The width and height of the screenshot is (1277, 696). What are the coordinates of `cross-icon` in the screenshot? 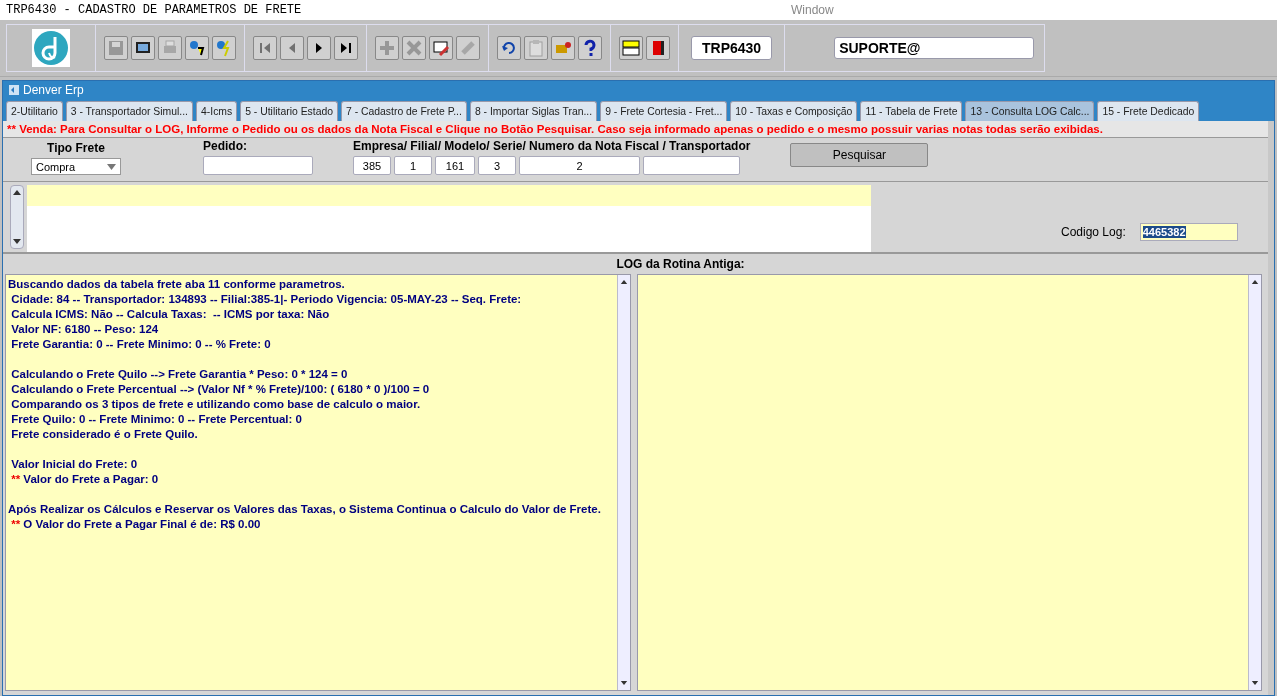 It's located at (414, 48).